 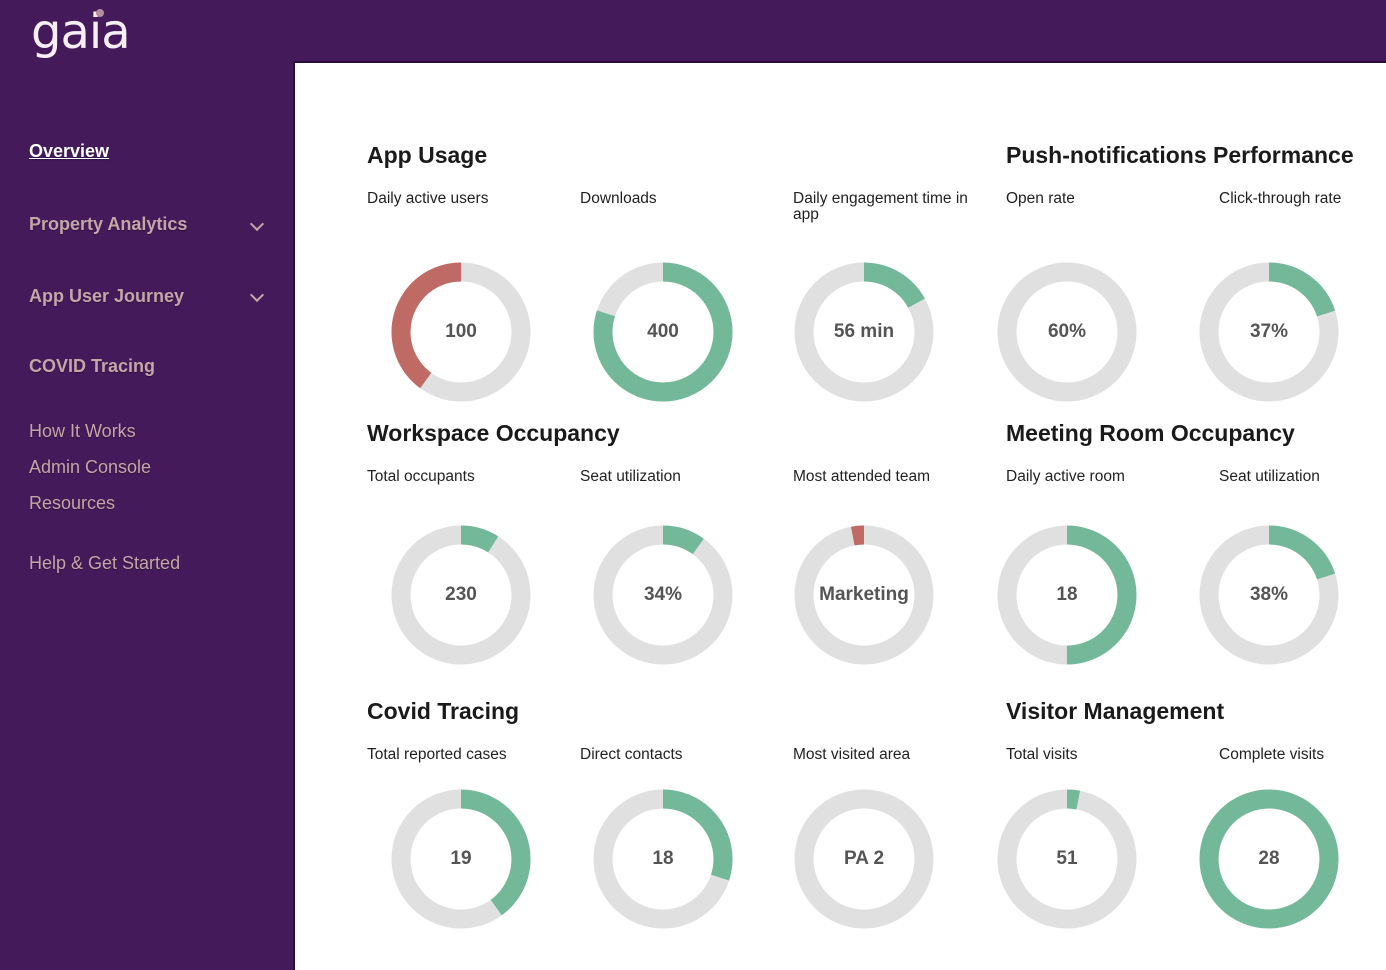 I want to click on donut-chart-daily-engagement-time-in-app: 56 min, so click(x=864, y=332).